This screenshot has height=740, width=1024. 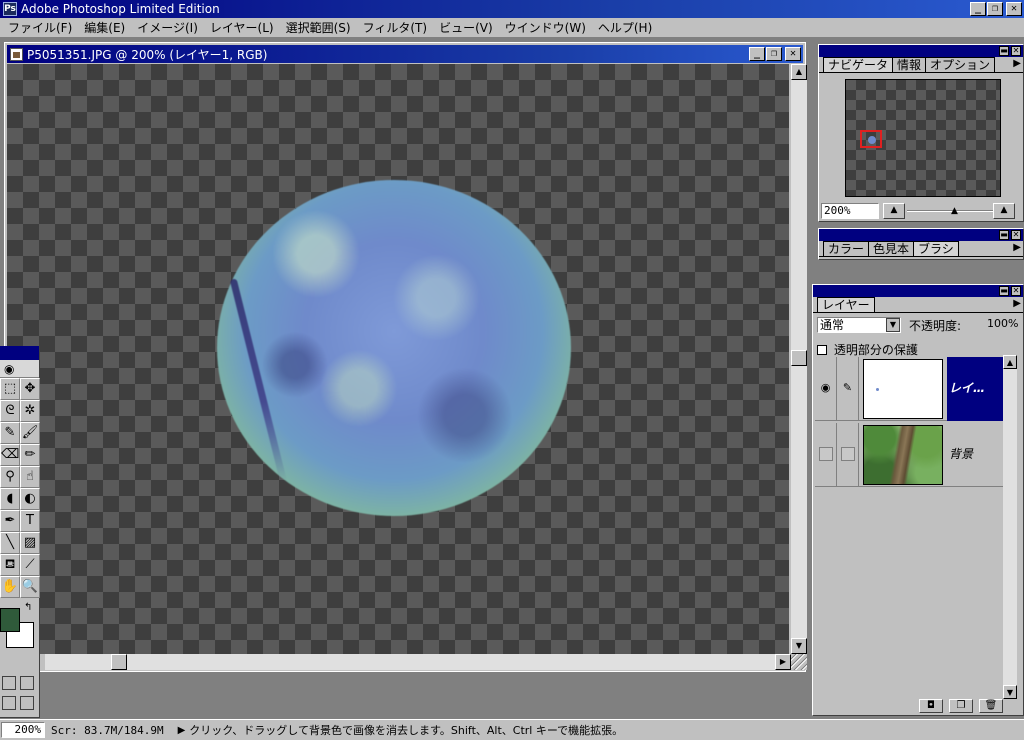 What do you see at coordinates (774, 54) in the screenshot?
I see `doc-restore-button: ❐` at bounding box center [774, 54].